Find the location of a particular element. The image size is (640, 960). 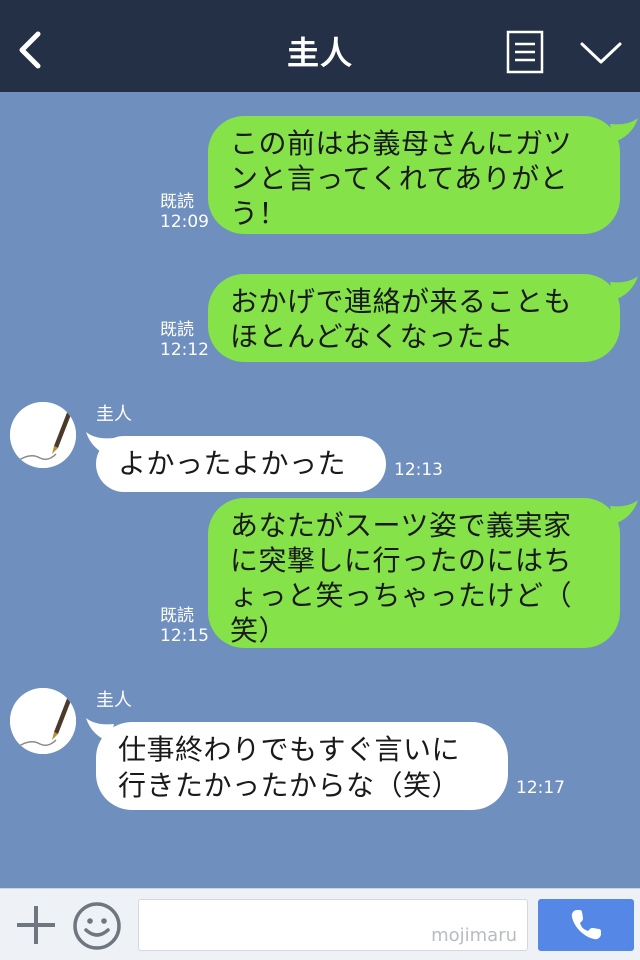

chat-title: 圭人 is located at coordinates (319, 53).